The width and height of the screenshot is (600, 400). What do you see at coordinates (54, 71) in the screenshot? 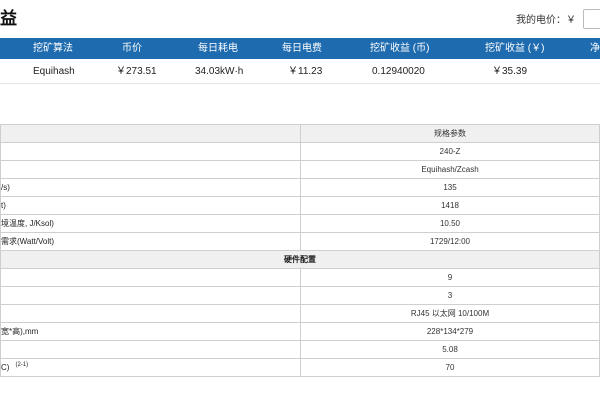
I see `cell-algorithm: Equihash` at bounding box center [54, 71].